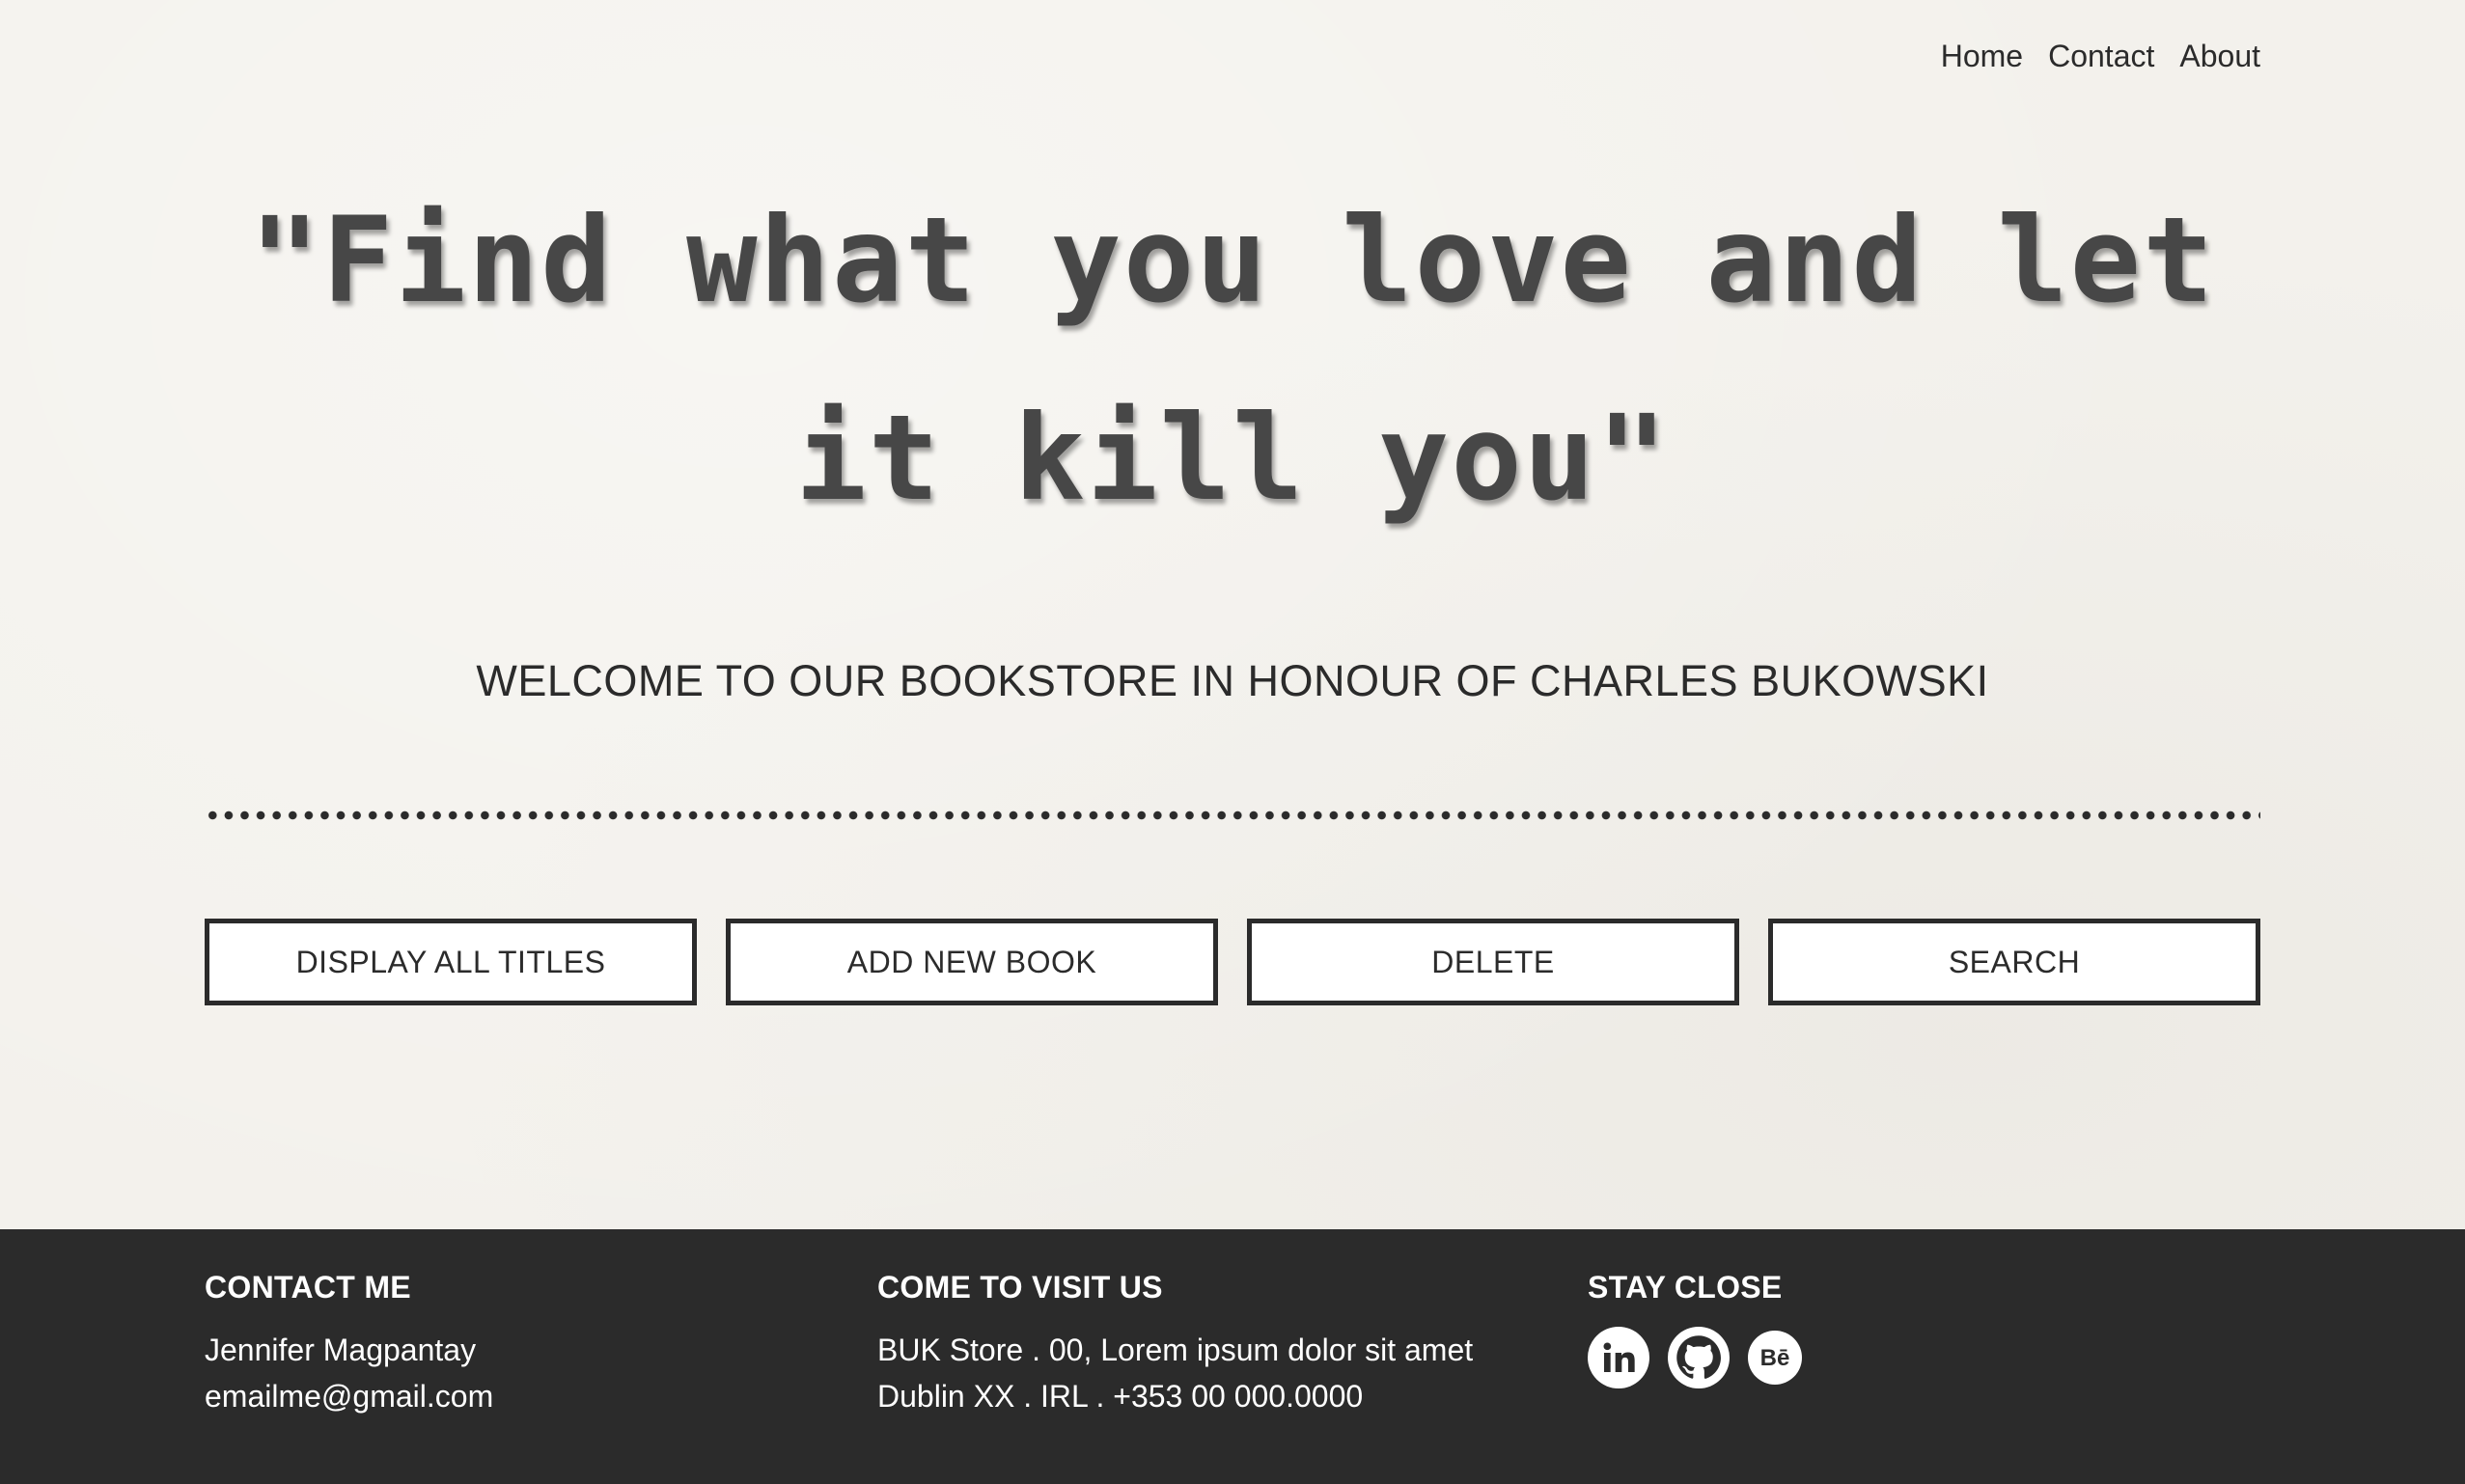 The image size is (2465, 1484). I want to click on search-button: SEARCH, so click(2014, 962).